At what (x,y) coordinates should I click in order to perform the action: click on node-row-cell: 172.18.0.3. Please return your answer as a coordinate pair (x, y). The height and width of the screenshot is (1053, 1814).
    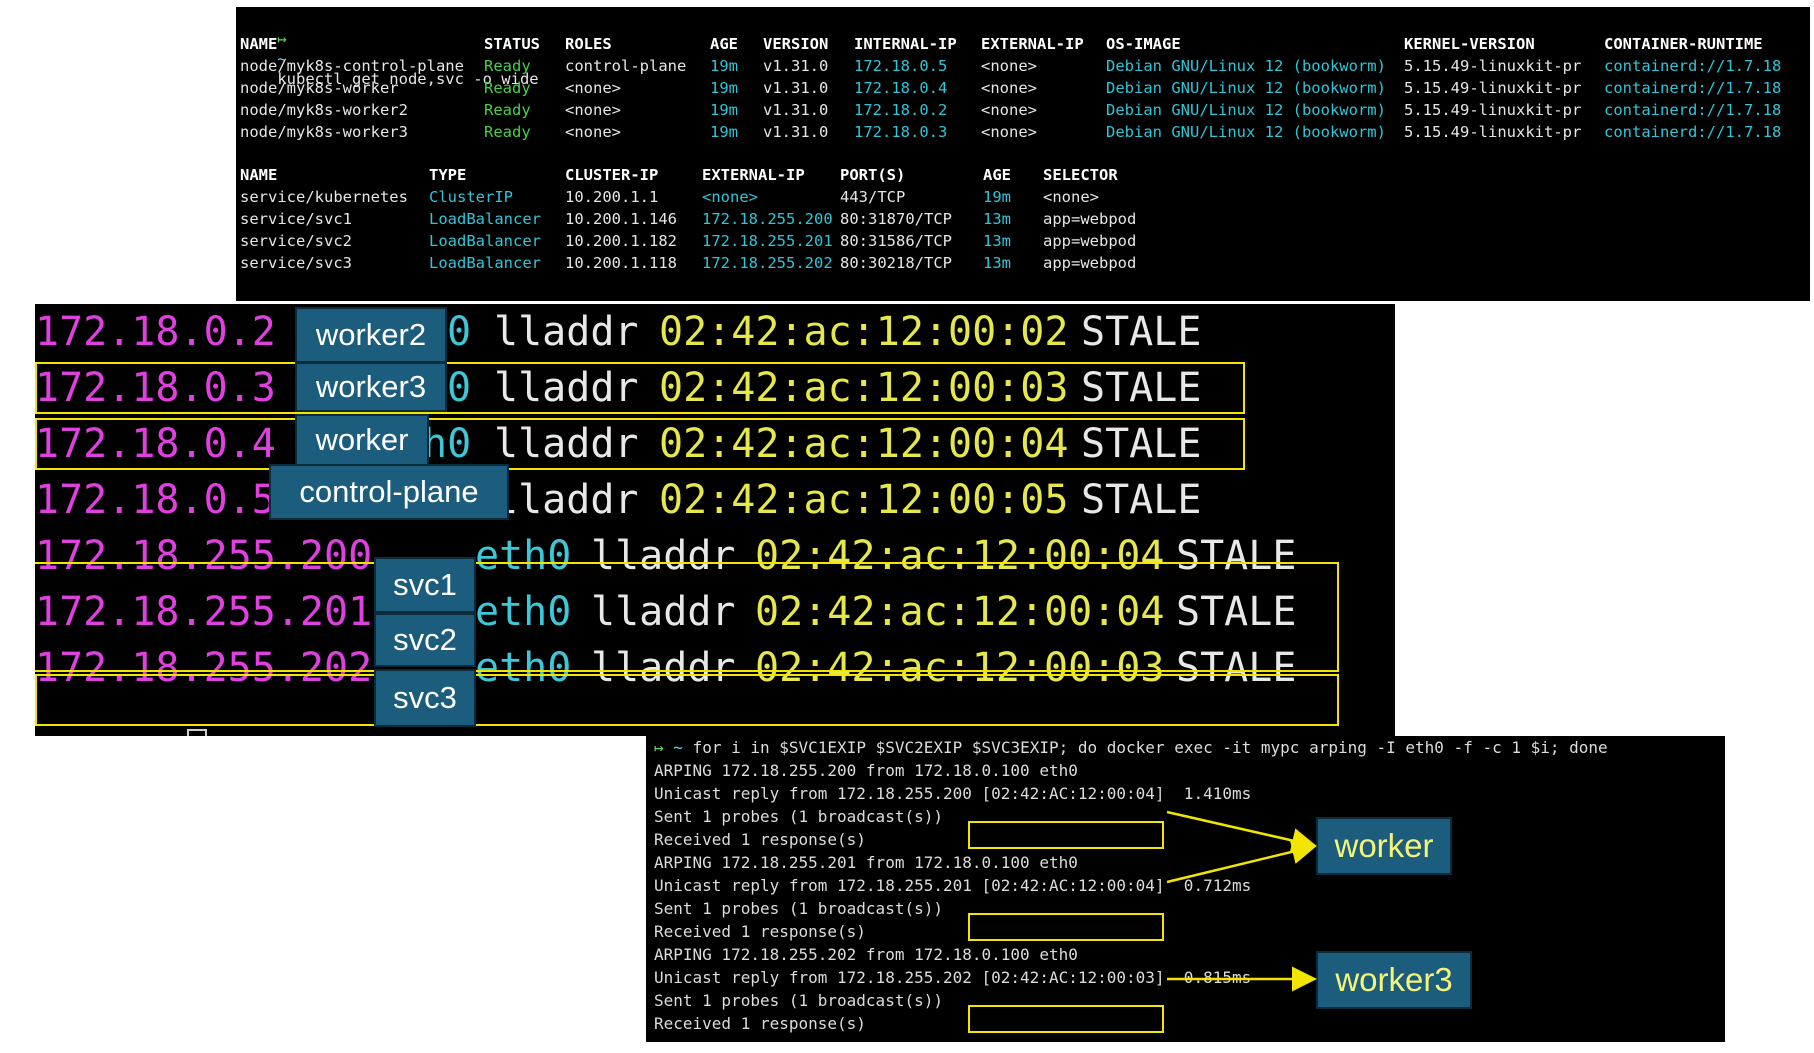
    Looking at the image, I should click on (901, 132).